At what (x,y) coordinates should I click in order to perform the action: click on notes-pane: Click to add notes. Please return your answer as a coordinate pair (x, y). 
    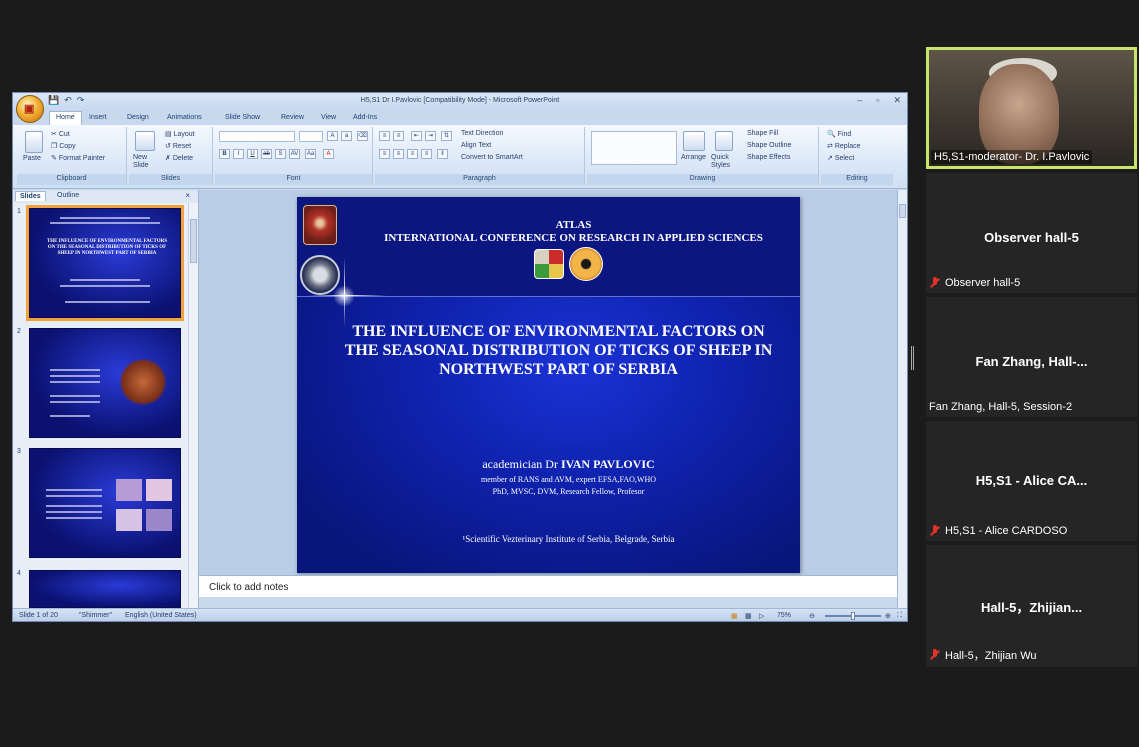
    Looking at the image, I should click on (549, 586).